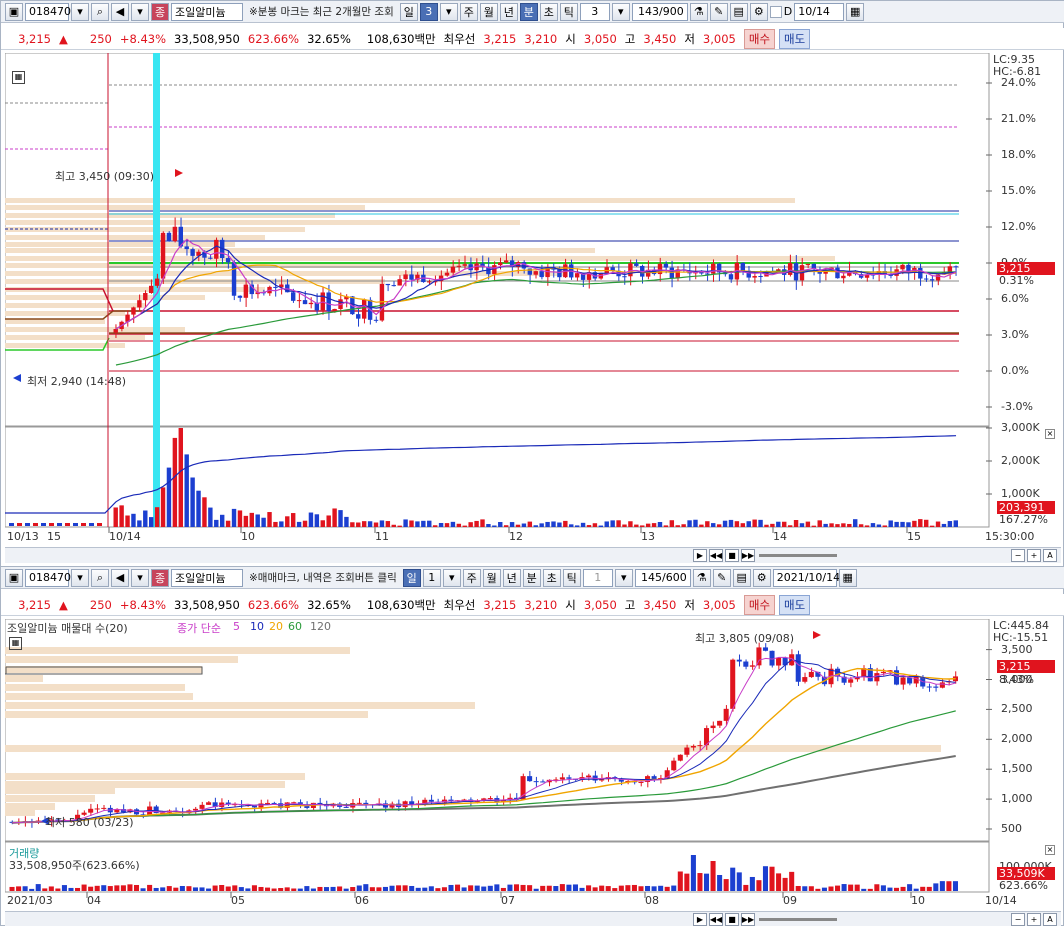  What do you see at coordinates (145, 784) in the screenshot?
I see `volume-profile-bar` at bounding box center [145, 784].